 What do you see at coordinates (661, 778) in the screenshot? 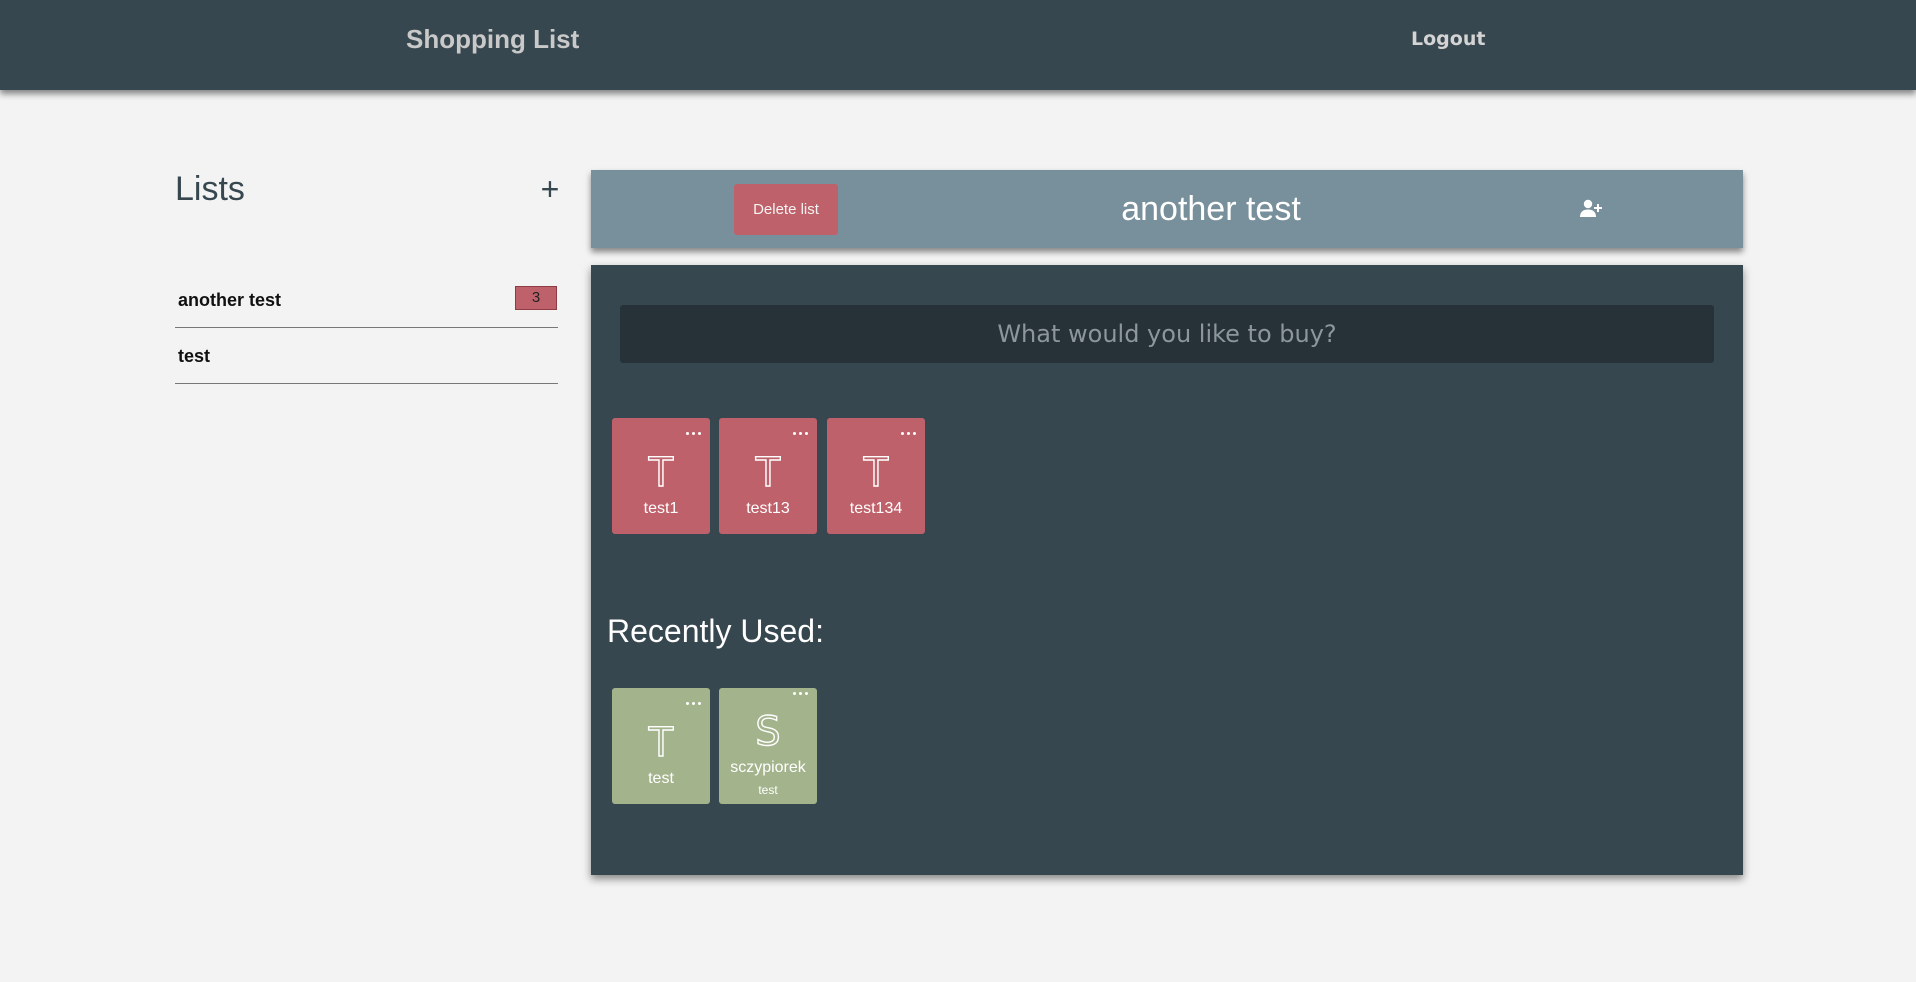
I see `item-label: test` at bounding box center [661, 778].